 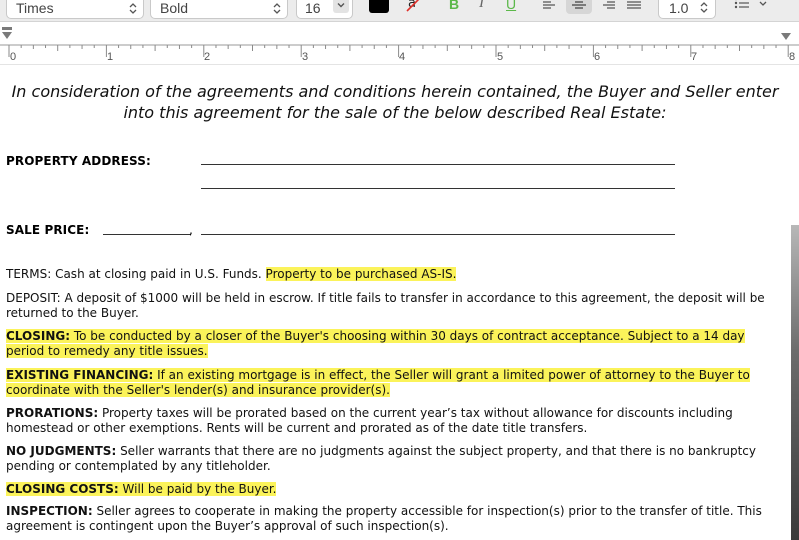 What do you see at coordinates (313, 8) in the screenshot?
I see `font-size-value: 16` at bounding box center [313, 8].